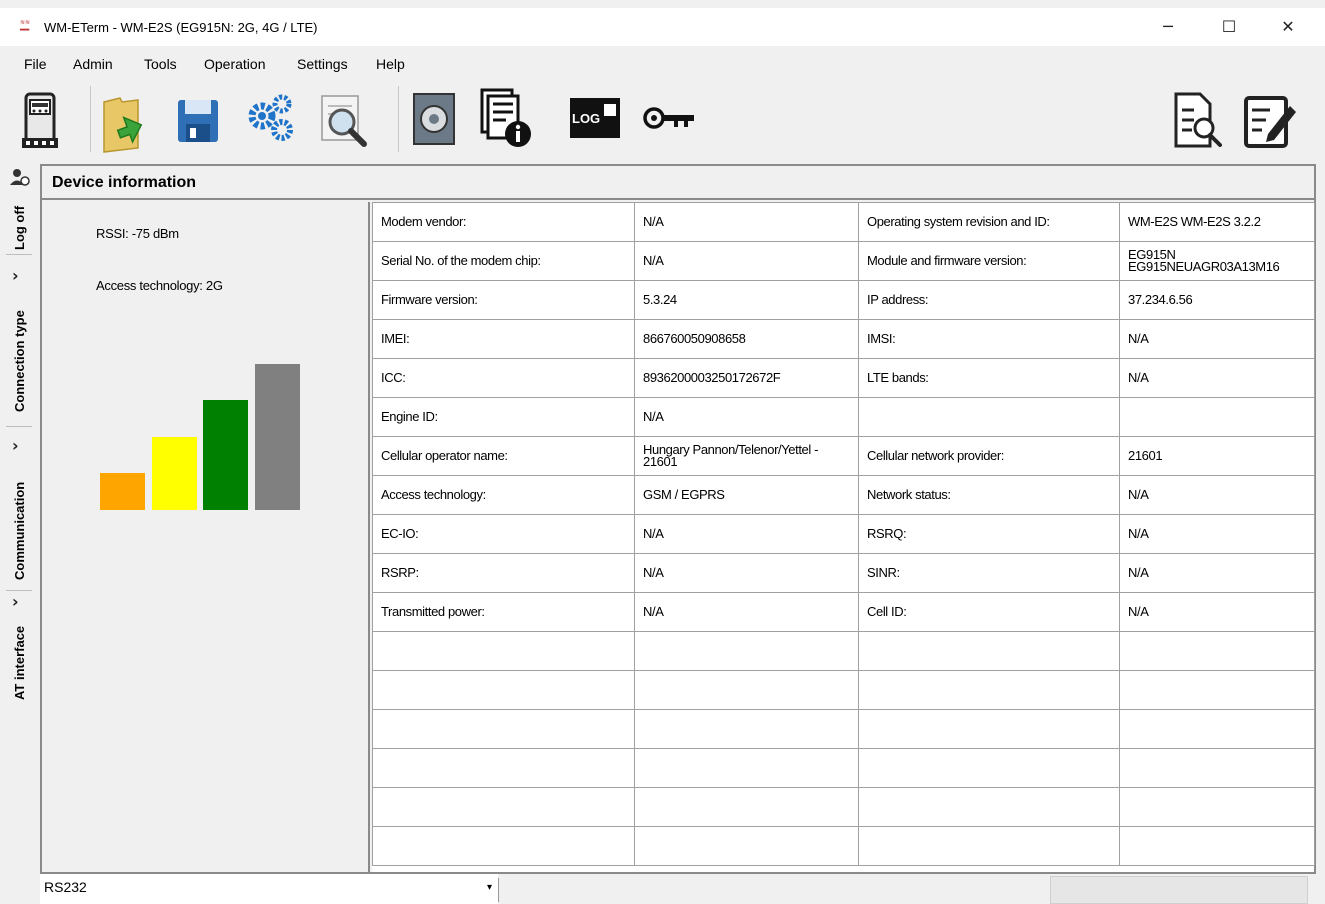 This screenshot has width=1325, height=904. What do you see at coordinates (989, 378) in the screenshot?
I see `table-cell-label: LTE bands:` at bounding box center [989, 378].